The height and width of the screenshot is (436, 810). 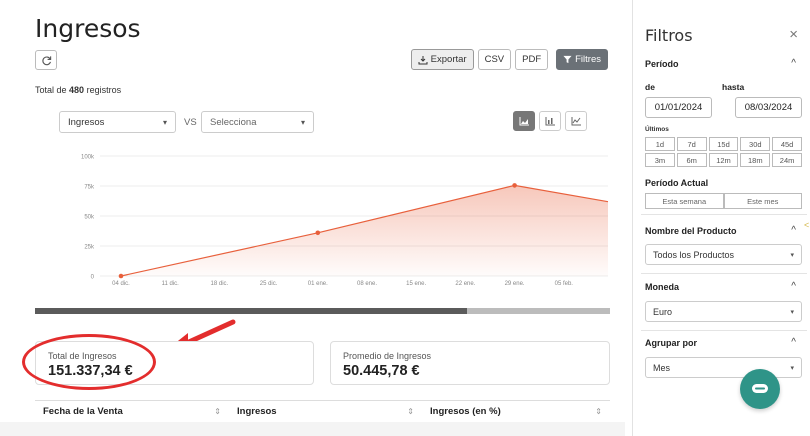 What do you see at coordinates (660, 160) in the screenshot?
I see `range-3m-button: 3m` at bounding box center [660, 160].